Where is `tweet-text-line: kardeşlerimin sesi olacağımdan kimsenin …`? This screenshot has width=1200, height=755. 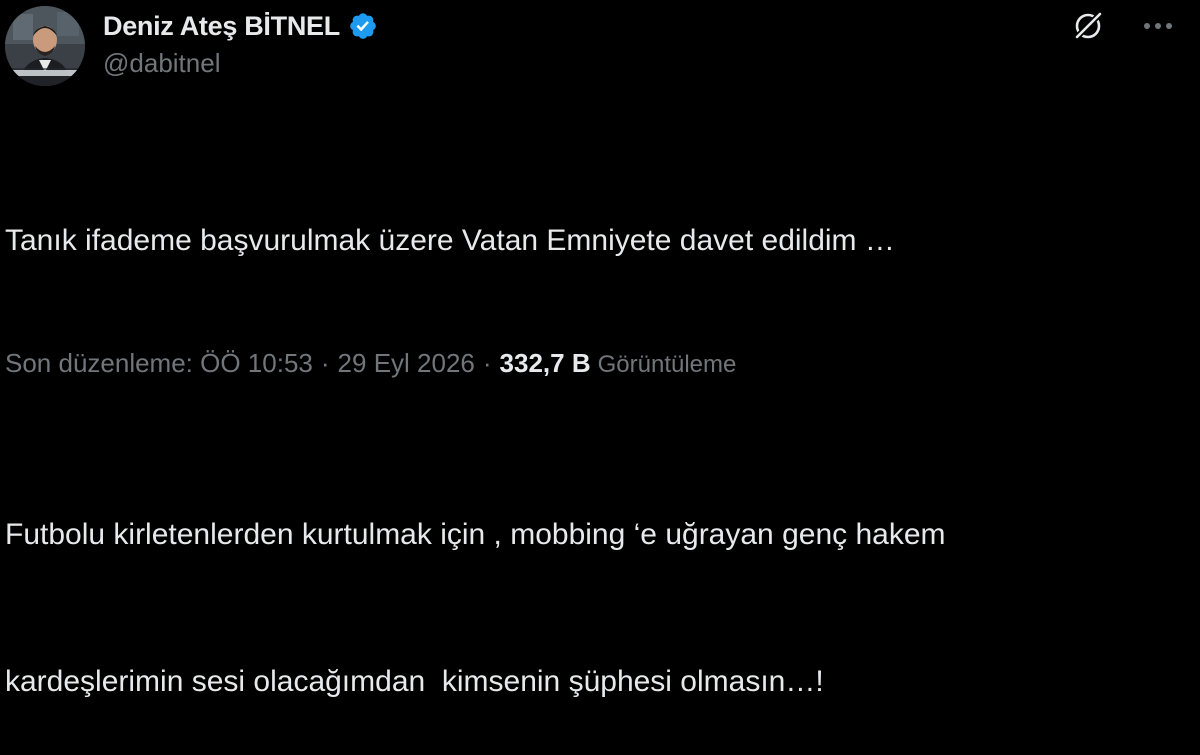
tweet-text-line: kardeşlerimin sesi olacağımdan kimsenin … is located at coordinates (414, 681).